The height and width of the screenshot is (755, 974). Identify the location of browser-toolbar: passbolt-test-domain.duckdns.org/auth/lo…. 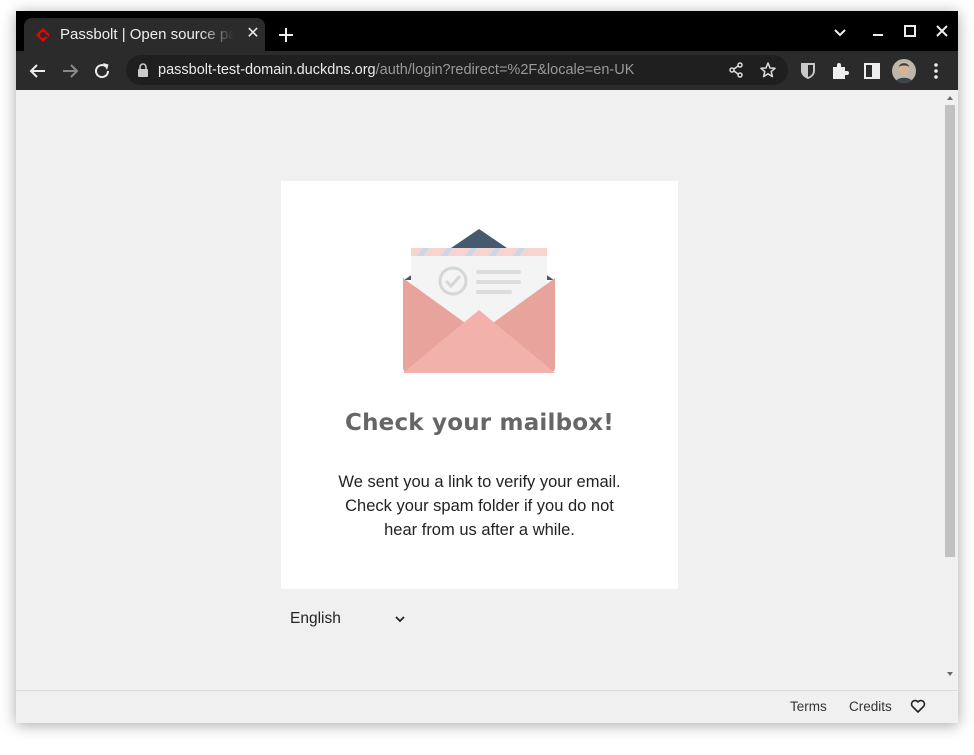
(487, 70).